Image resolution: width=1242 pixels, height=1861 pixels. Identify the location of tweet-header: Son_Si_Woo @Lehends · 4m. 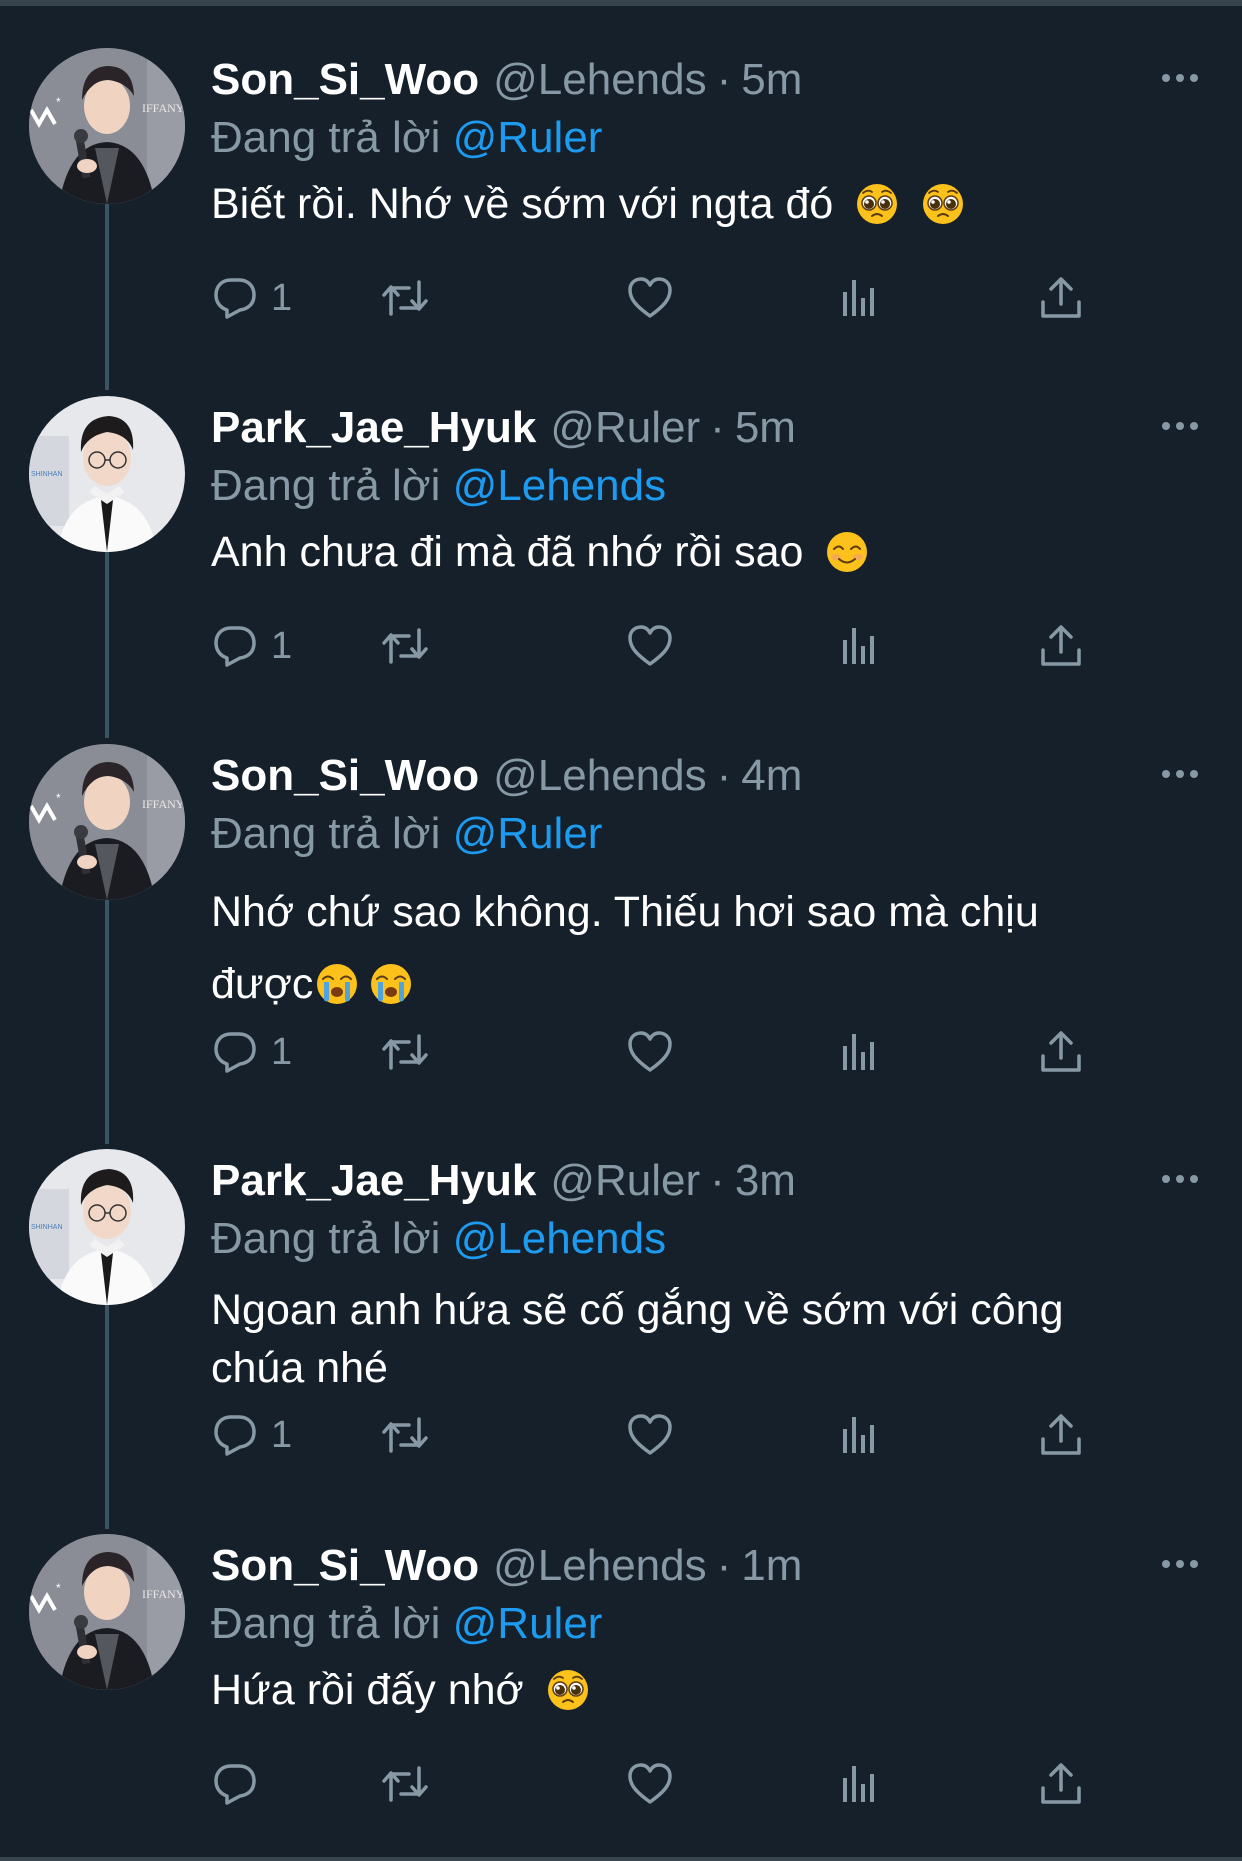
(506, 776).